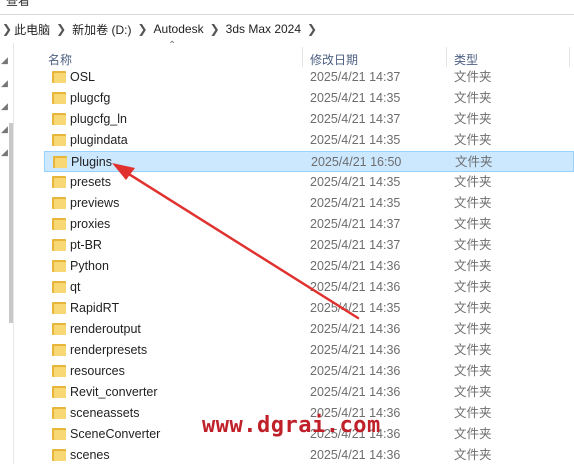  Describe the element at coordinates (309, 98) in the screenshot. I see `file-row: plugcfg 2025/4/21 14:35 文件夹` at that location.